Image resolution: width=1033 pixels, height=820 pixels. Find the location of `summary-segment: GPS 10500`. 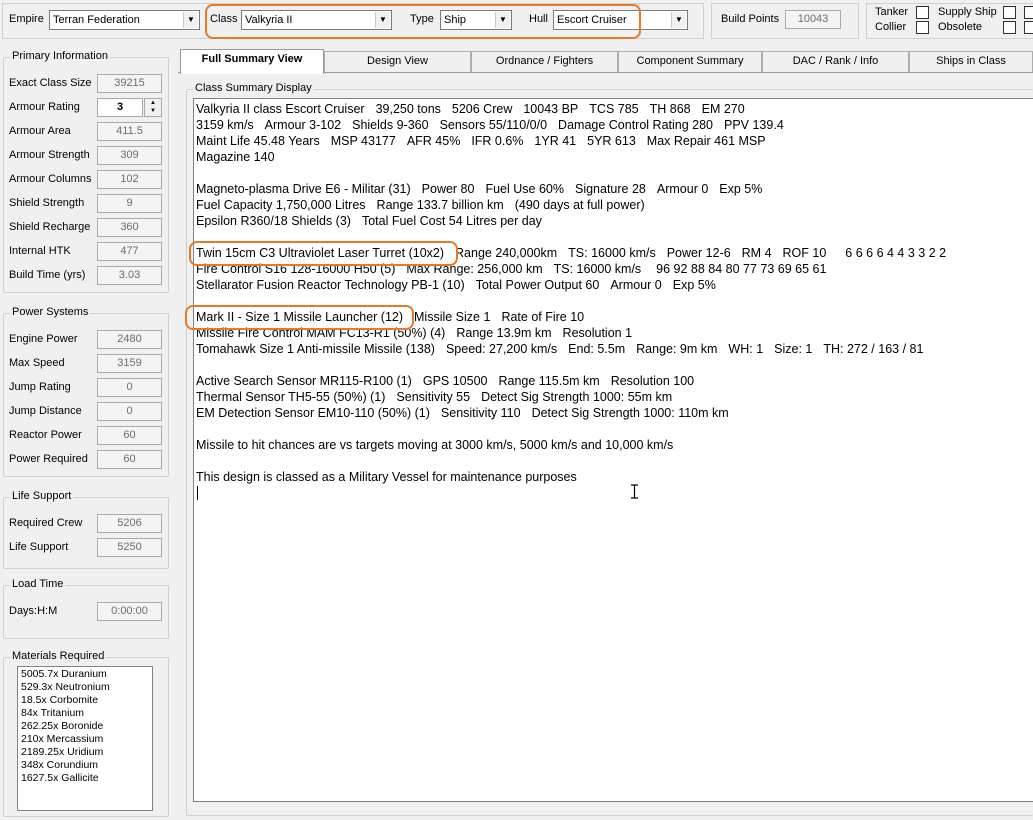

summary-segment: GPS 10500 is located at coordinates (455, 381).